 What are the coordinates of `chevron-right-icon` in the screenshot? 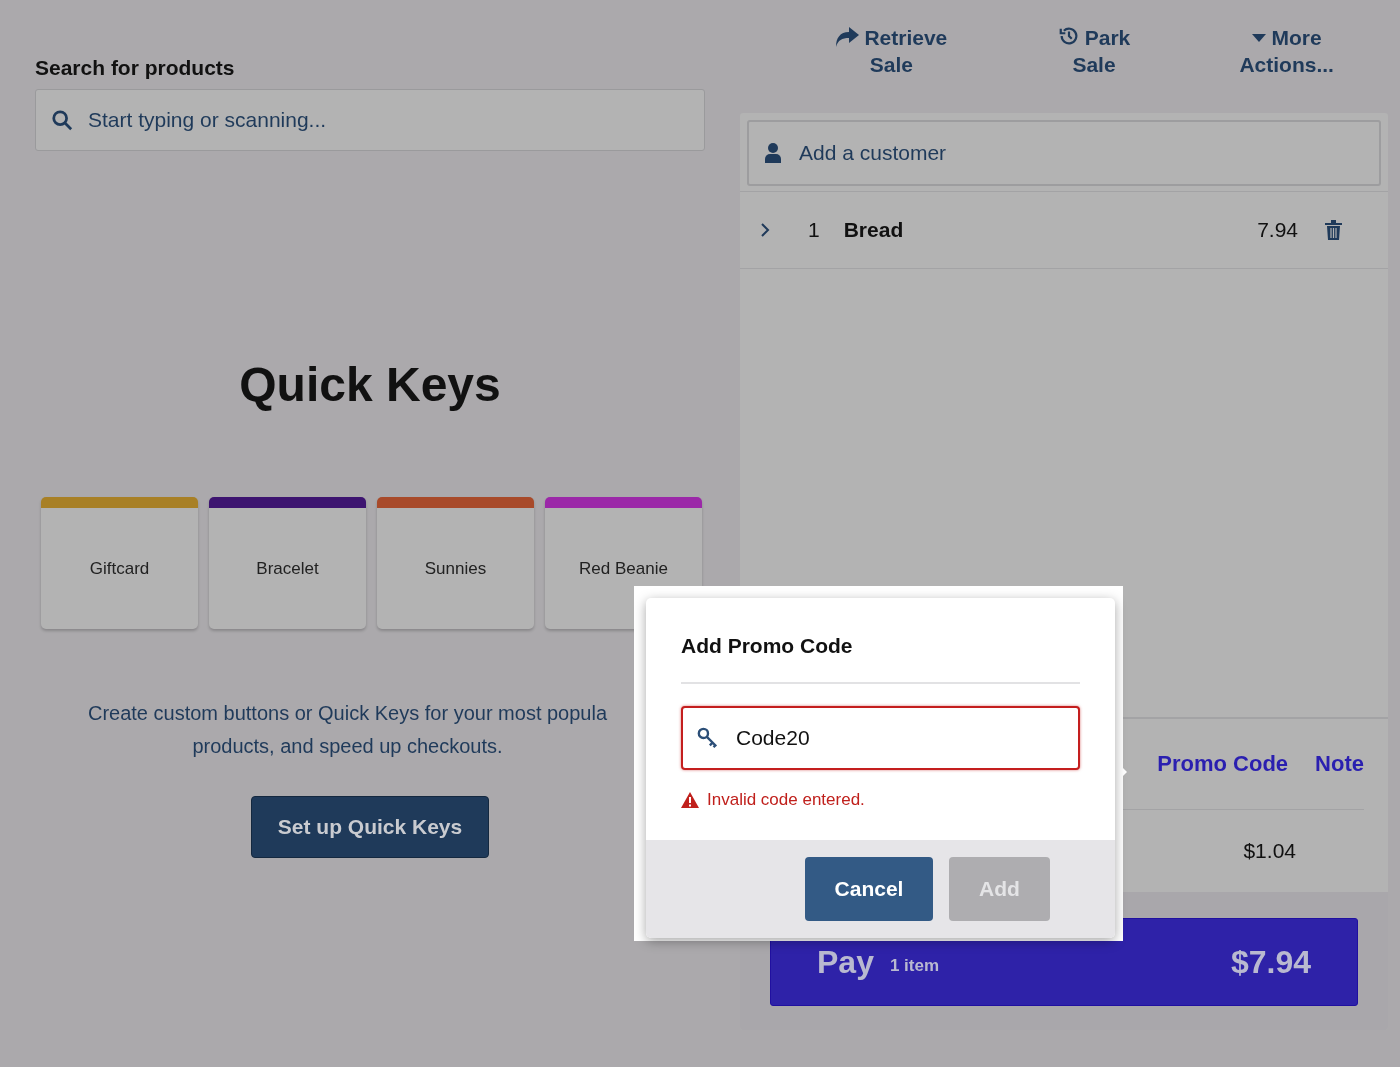 It's located at (765, 230).